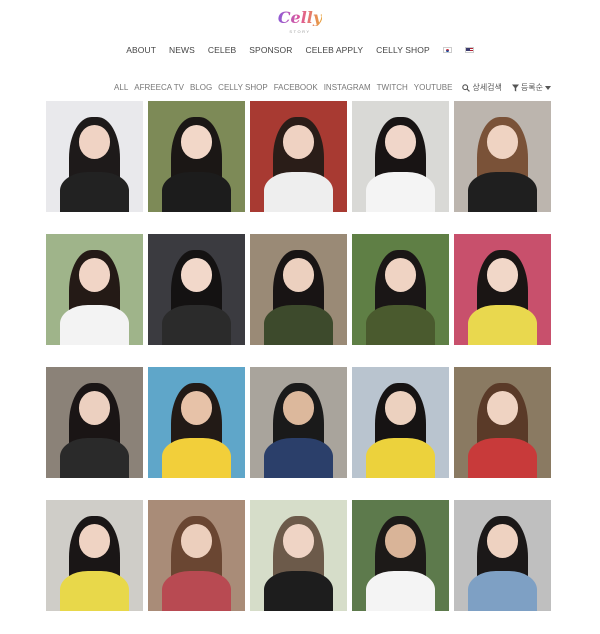 The height and width of the screenshot is (634, 600). Describe the element at coordinates (347, 87) in the screenshot. I see `category-instagram: INSTAGRAM` at that location.